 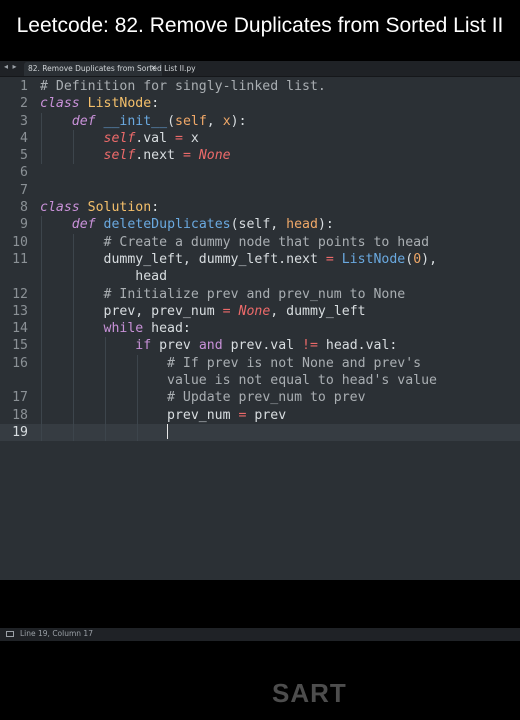 What do you see at coordinates (20, 329) in the screenshot?
I see `line-number: 14` at bounding box center [20, 329].